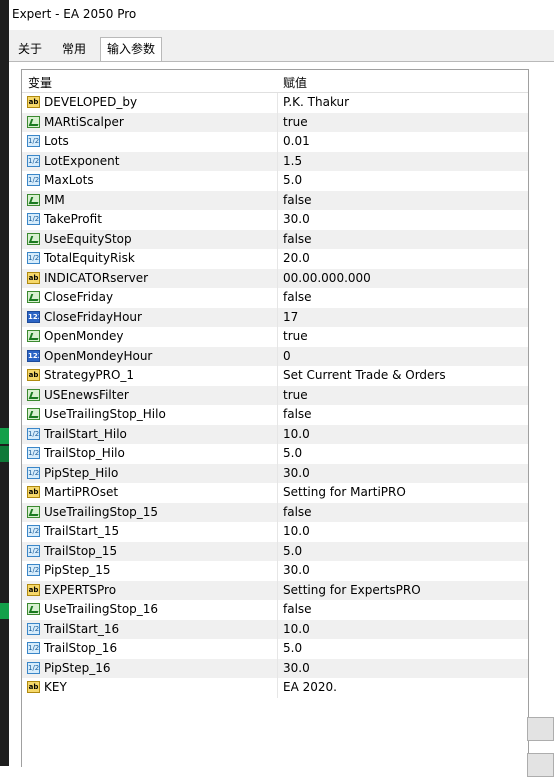 This screenshot has height=777, width=554. What do you see at coordinates (296, 258) in the screenshot?
I see `variable-value: 20.0` at bounding box center [296, 258].